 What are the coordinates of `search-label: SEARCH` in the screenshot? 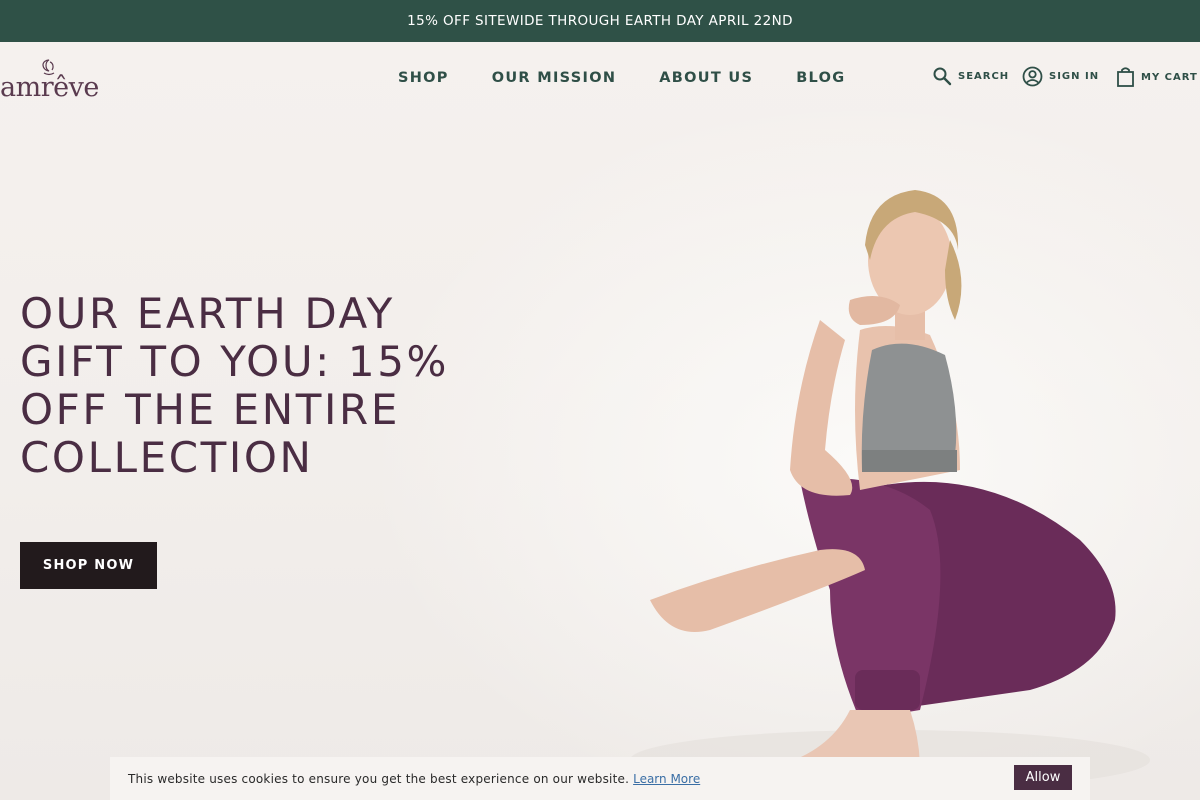 It's located at (984, 76).